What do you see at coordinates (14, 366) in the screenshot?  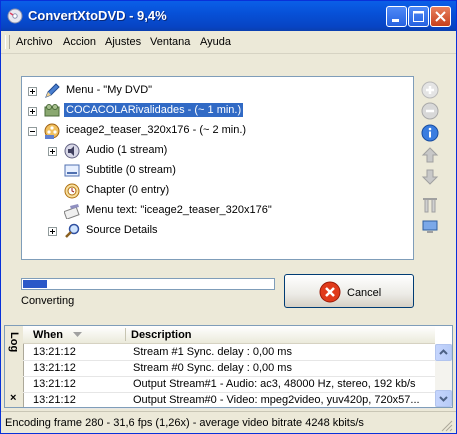 I see `log-tab: Log ×` at bounding box center [14, 366].